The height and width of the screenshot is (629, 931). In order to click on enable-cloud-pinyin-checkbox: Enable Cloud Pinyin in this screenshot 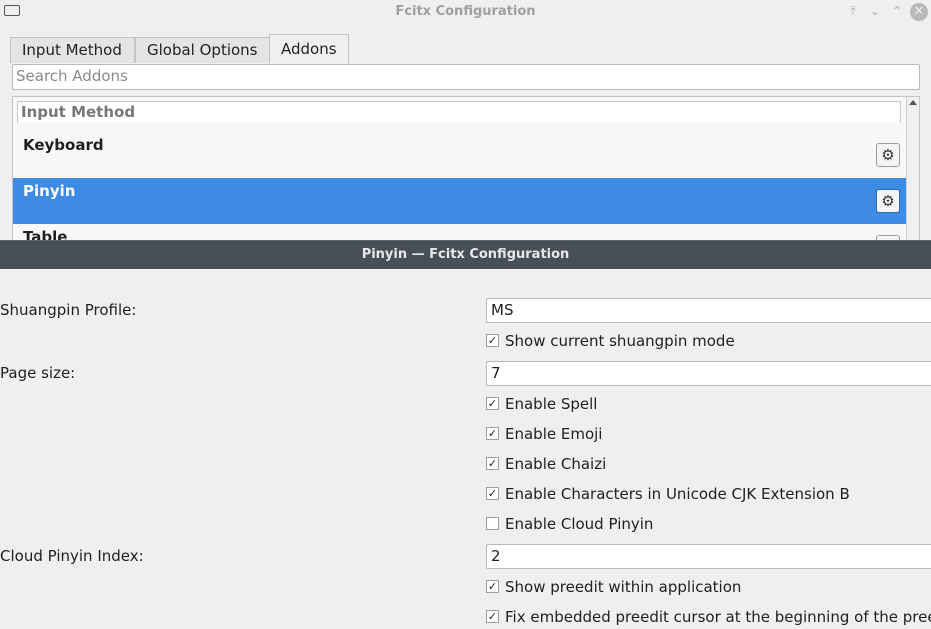, I will do `click(569, 524)`.